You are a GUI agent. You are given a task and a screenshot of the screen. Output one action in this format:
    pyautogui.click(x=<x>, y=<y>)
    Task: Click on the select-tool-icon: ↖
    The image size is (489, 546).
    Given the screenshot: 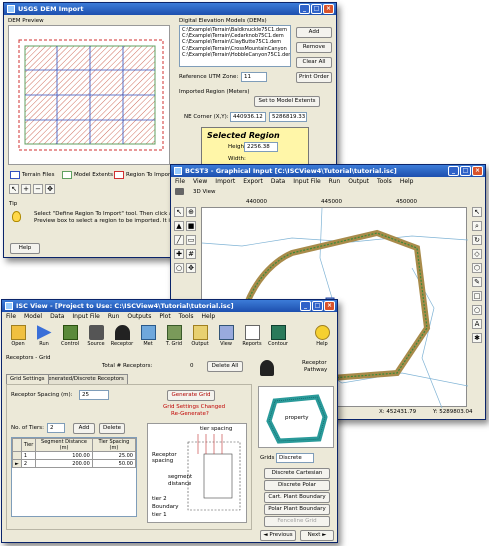 What is the action you would take?
    pyautogui.click(x=14, y=189)
    